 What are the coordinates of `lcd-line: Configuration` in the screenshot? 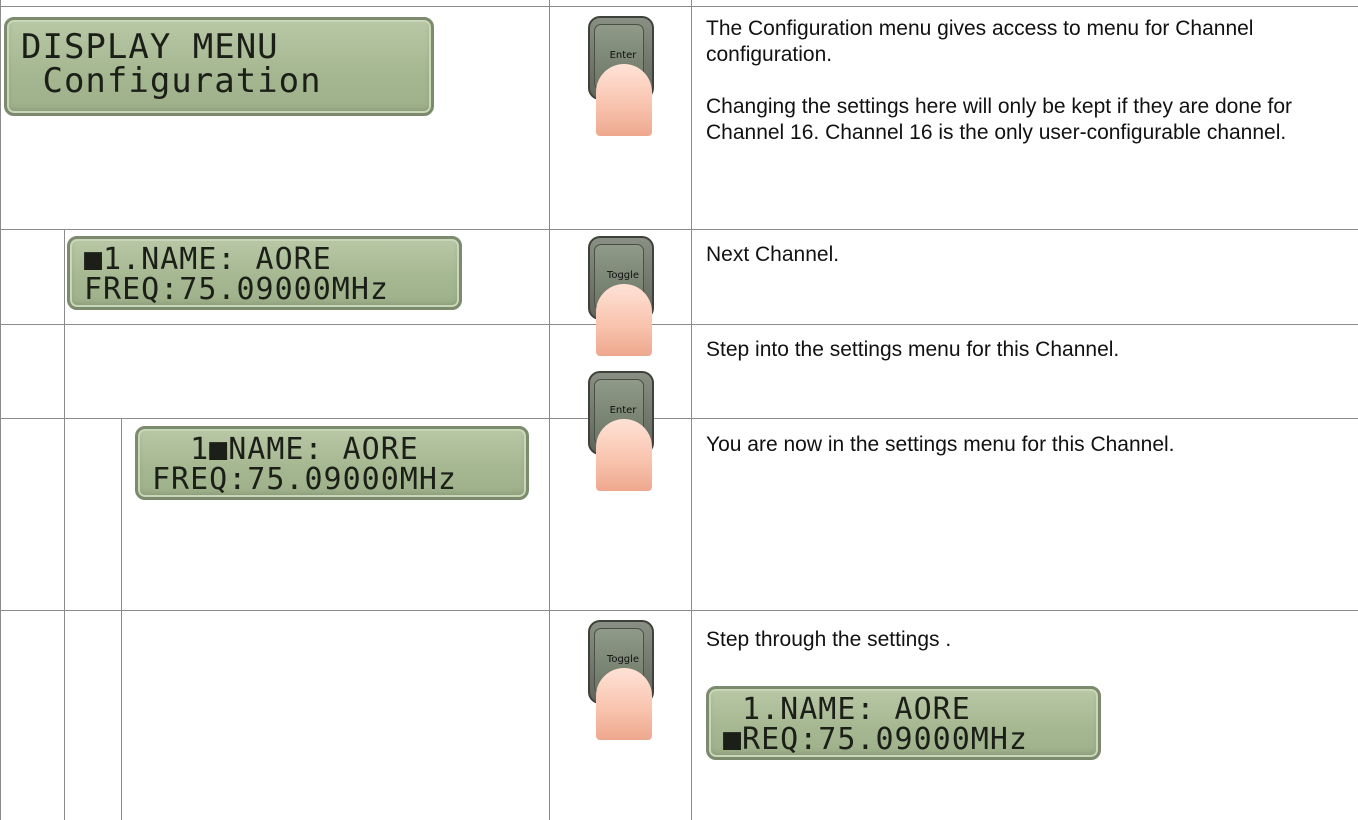 It's located at (171, 81).